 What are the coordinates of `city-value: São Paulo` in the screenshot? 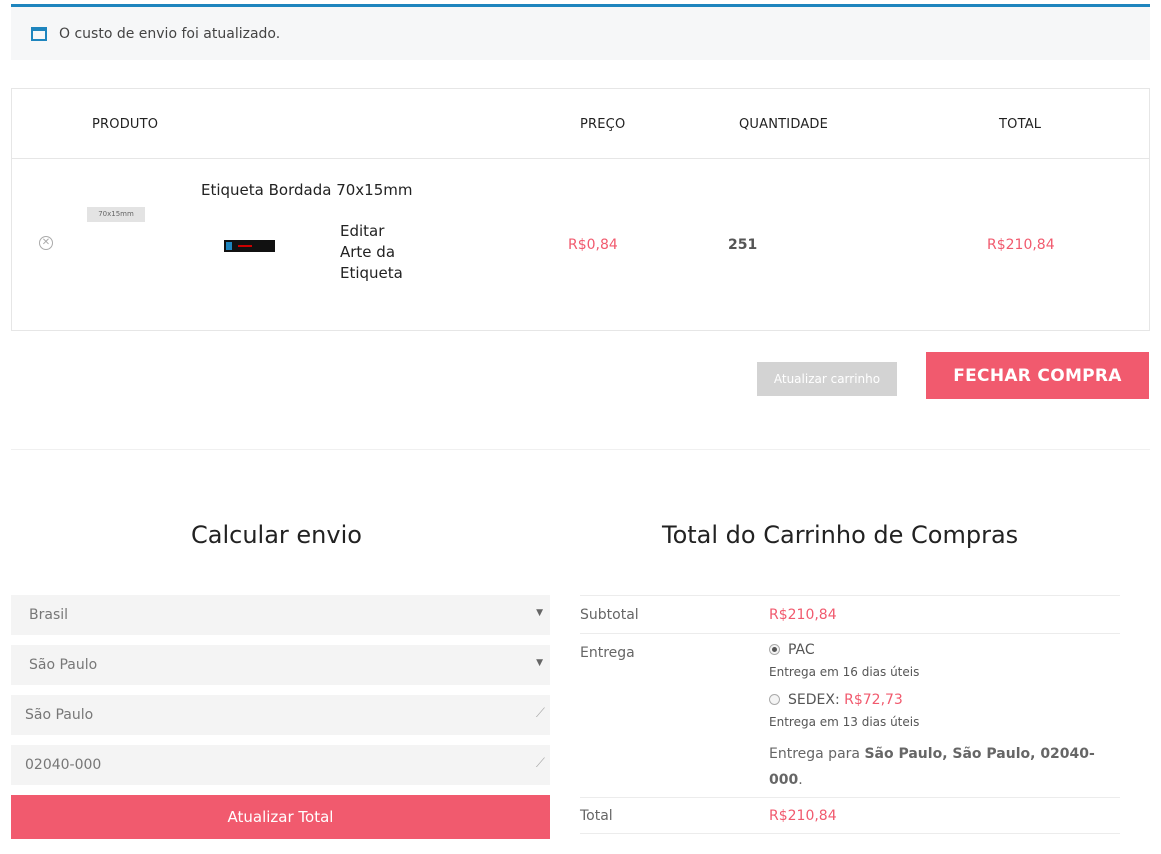 It's located at (59, 715).